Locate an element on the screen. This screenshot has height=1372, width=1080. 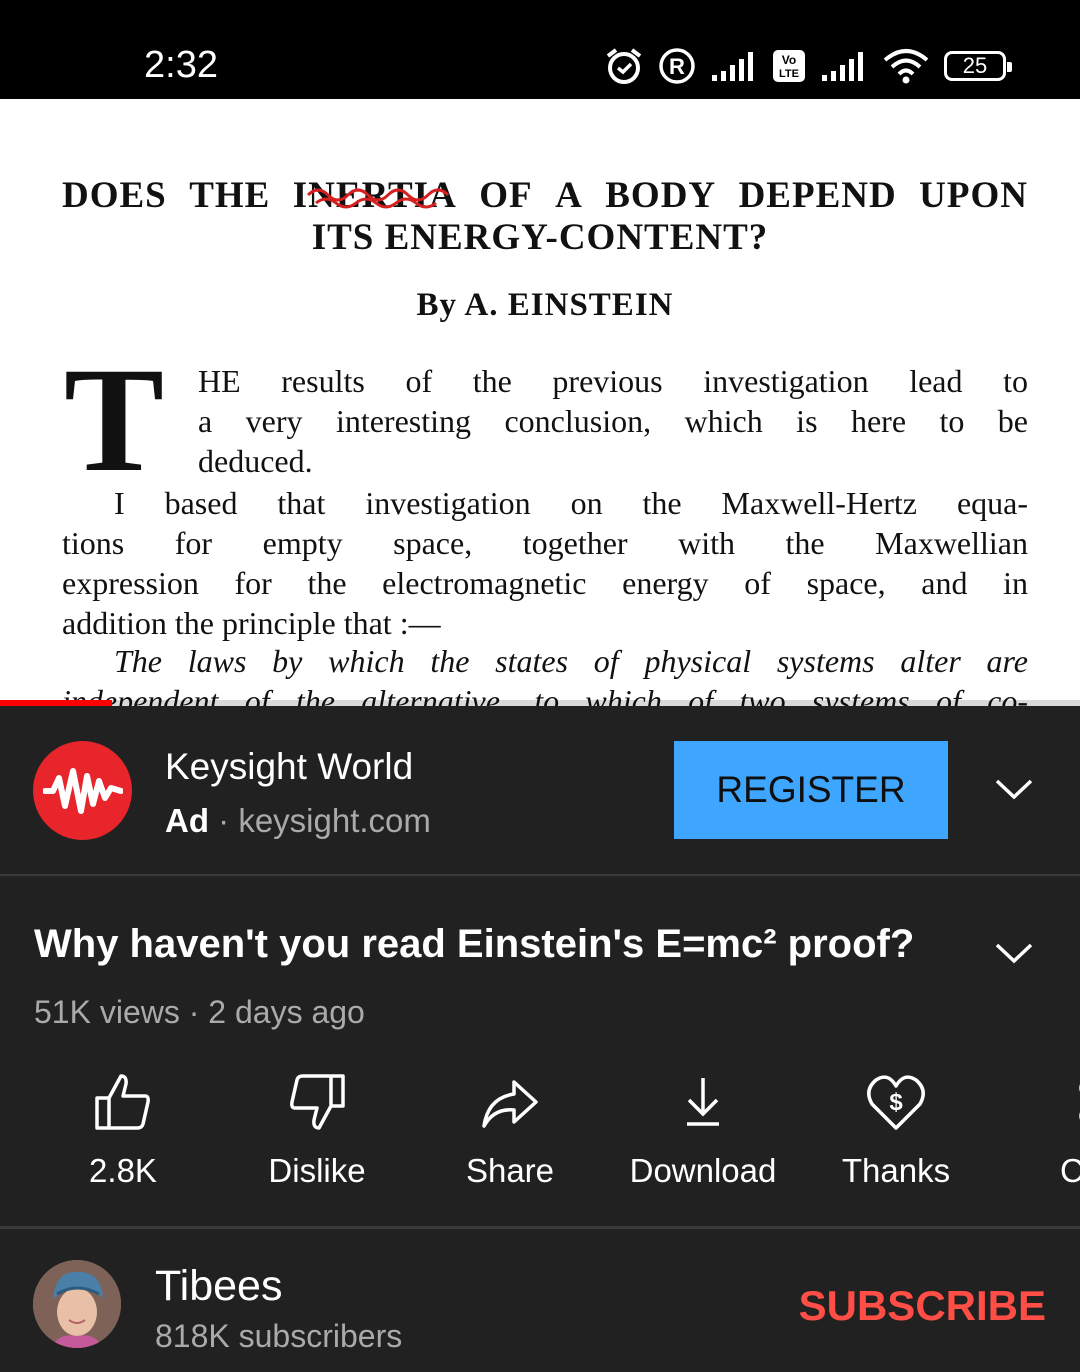
title-word: DOES is located at coordinates (114, 195).